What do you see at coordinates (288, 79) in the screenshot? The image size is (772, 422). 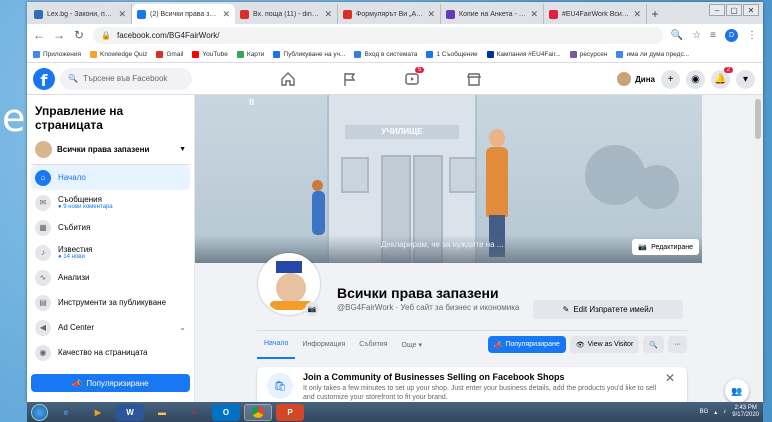 I see `home-nav-icon` at bounding box center [288, 79].